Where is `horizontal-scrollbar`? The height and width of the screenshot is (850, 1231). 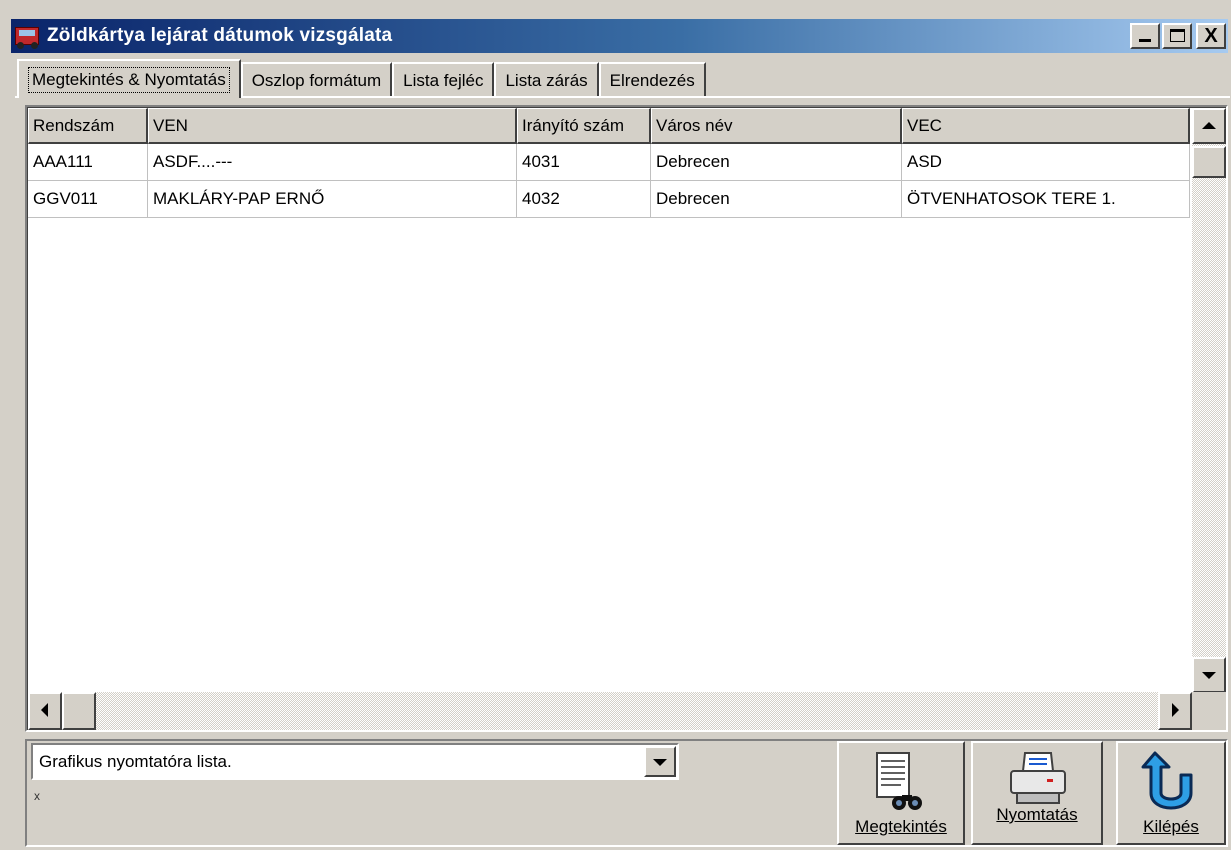
horizontal-scrollbar is located at coordinates (627, 711).